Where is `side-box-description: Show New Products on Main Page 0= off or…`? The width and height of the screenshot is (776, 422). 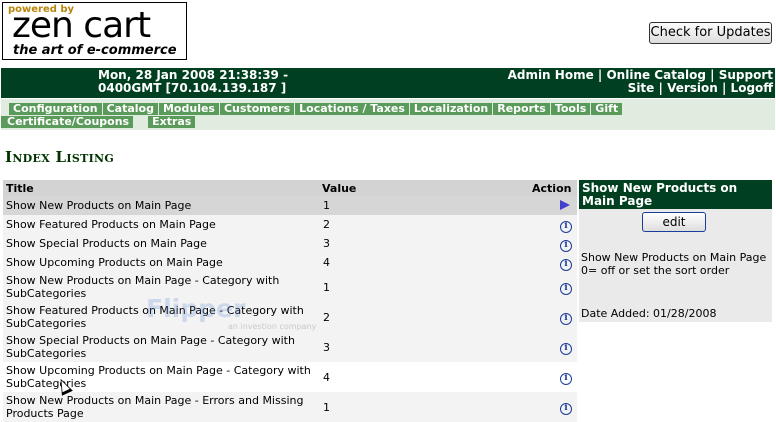
side-box-description: Show New Products on Main Page 0= off or… is located at coordinates (673, 264).